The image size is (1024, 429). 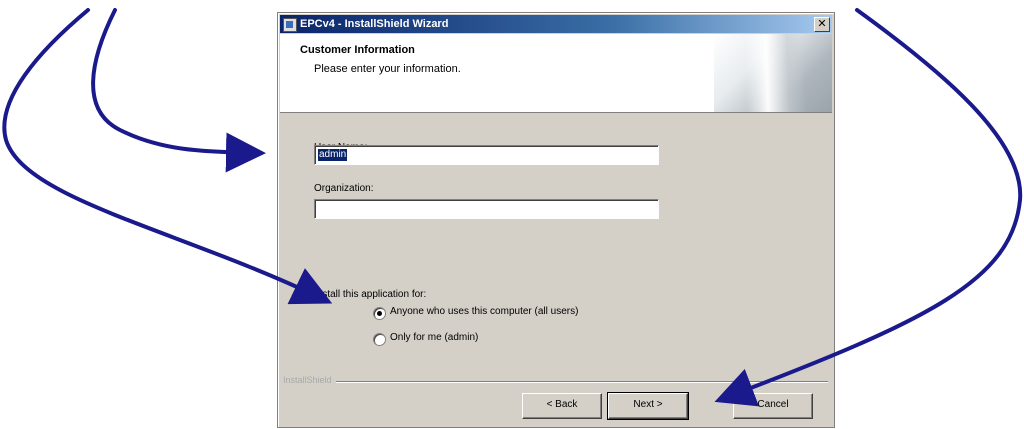 I want to click on cancel-button: Cancel, so click(x=773, y=406).